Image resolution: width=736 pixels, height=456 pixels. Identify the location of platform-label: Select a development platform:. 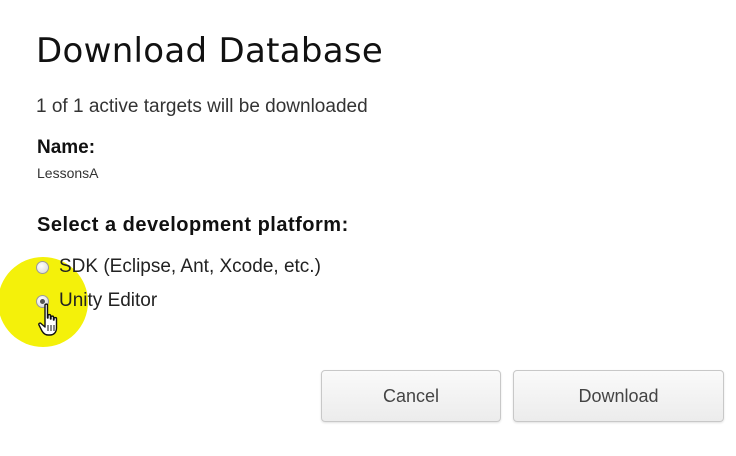
(193, 225).